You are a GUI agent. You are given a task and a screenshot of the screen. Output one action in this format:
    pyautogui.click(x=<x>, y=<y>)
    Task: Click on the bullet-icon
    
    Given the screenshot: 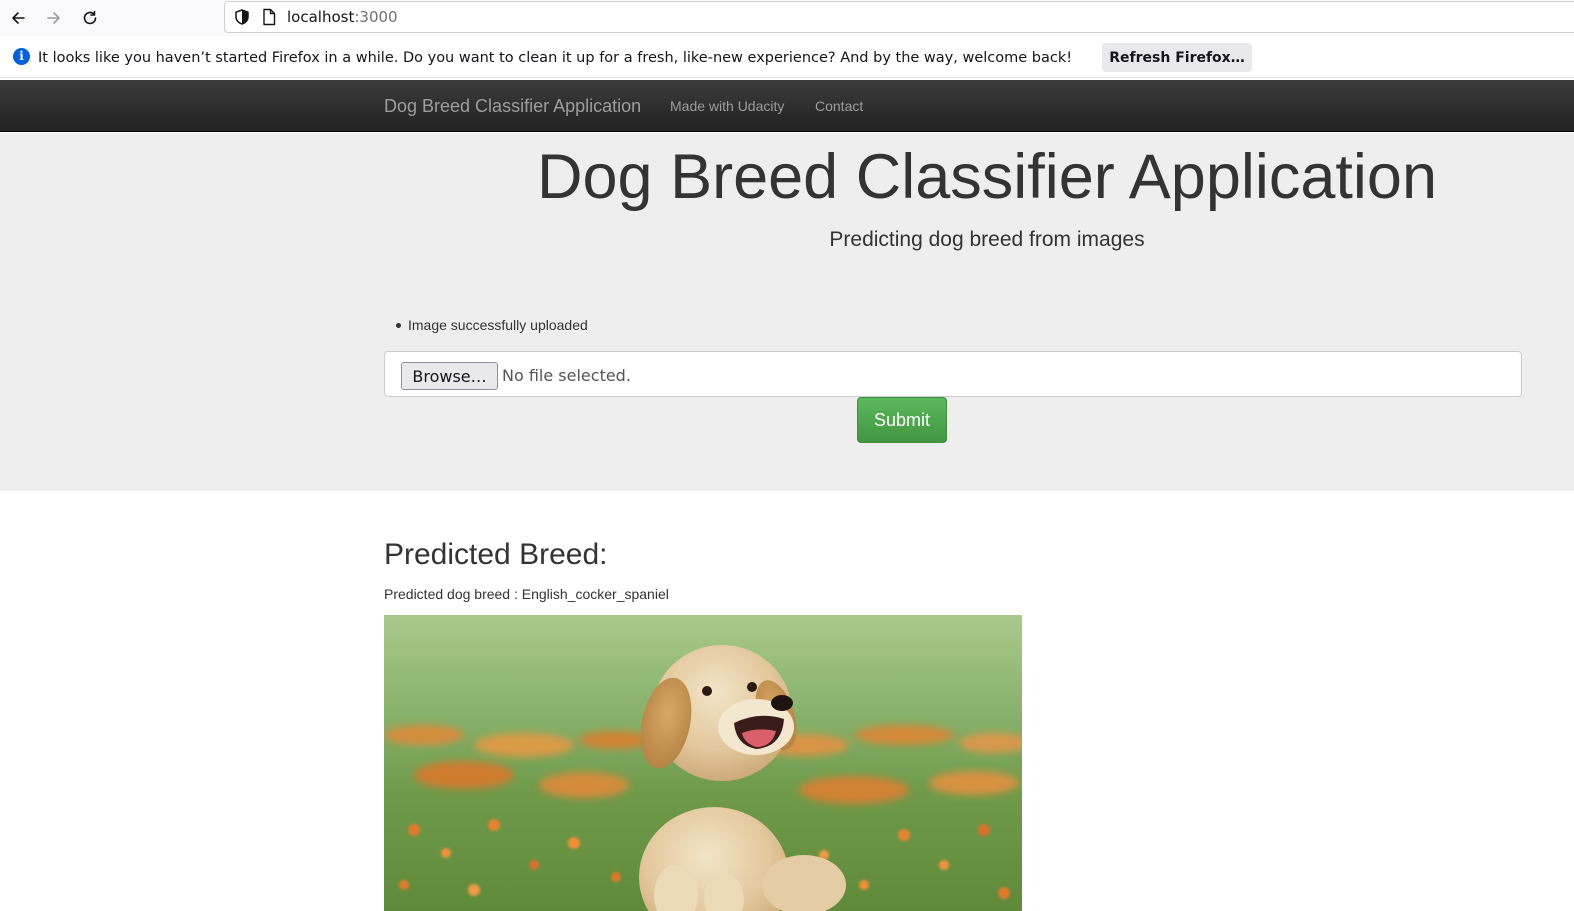 What is the action you would take?
    pyautogui.click(x=398, y=325)
    